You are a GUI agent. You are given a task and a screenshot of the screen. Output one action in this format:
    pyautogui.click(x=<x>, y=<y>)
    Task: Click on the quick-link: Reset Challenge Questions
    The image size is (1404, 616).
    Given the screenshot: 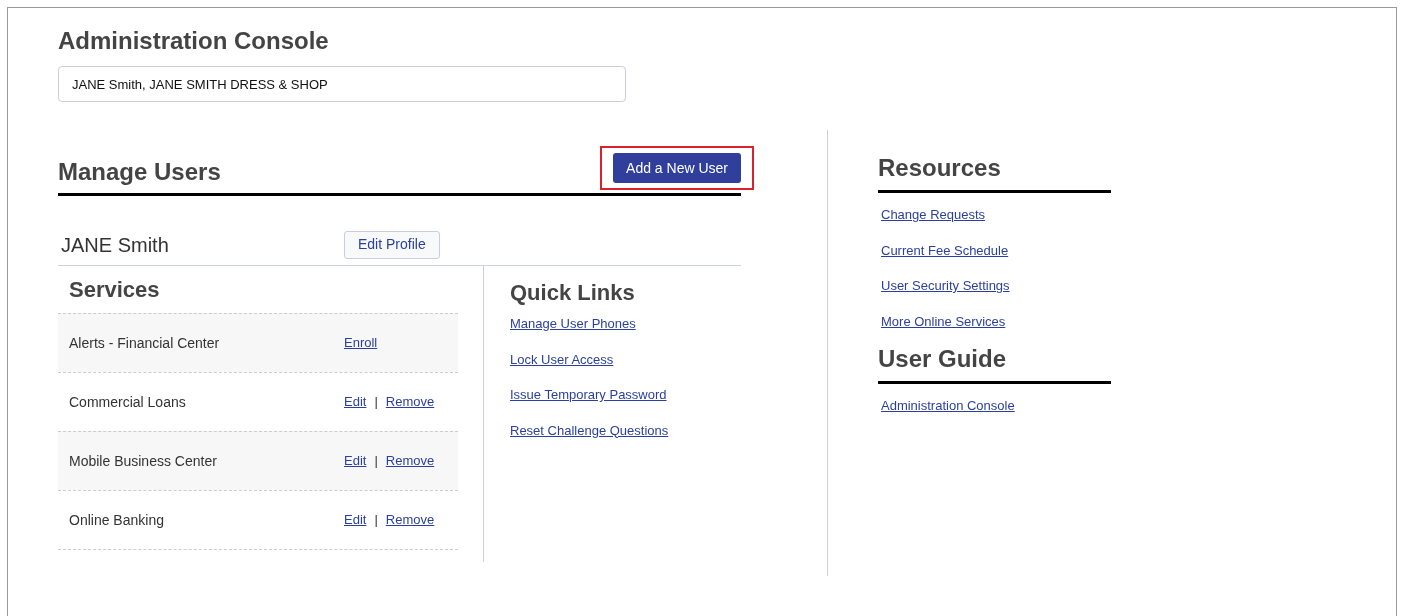 What is the action you would take?
    pyautogui.click(x=589, y=430)
    